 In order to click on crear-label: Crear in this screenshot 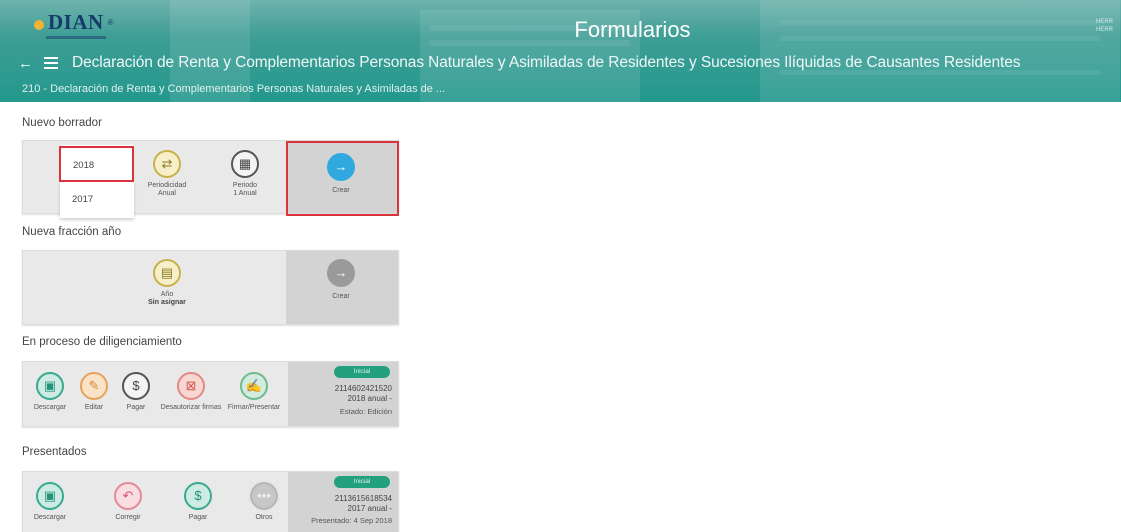, I will do `click(341, 296)`.